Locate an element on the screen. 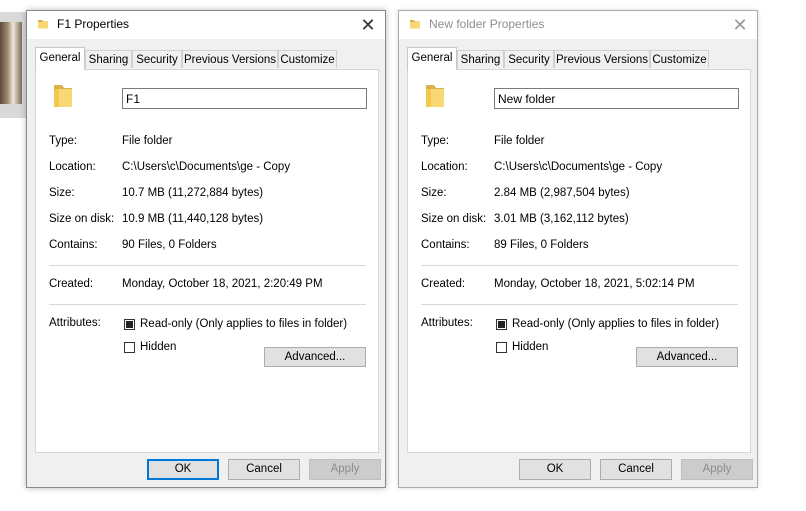 The height and width of the screenshot is (511, 806). window-title: New folder Properties is located at coordinates (487, 24).